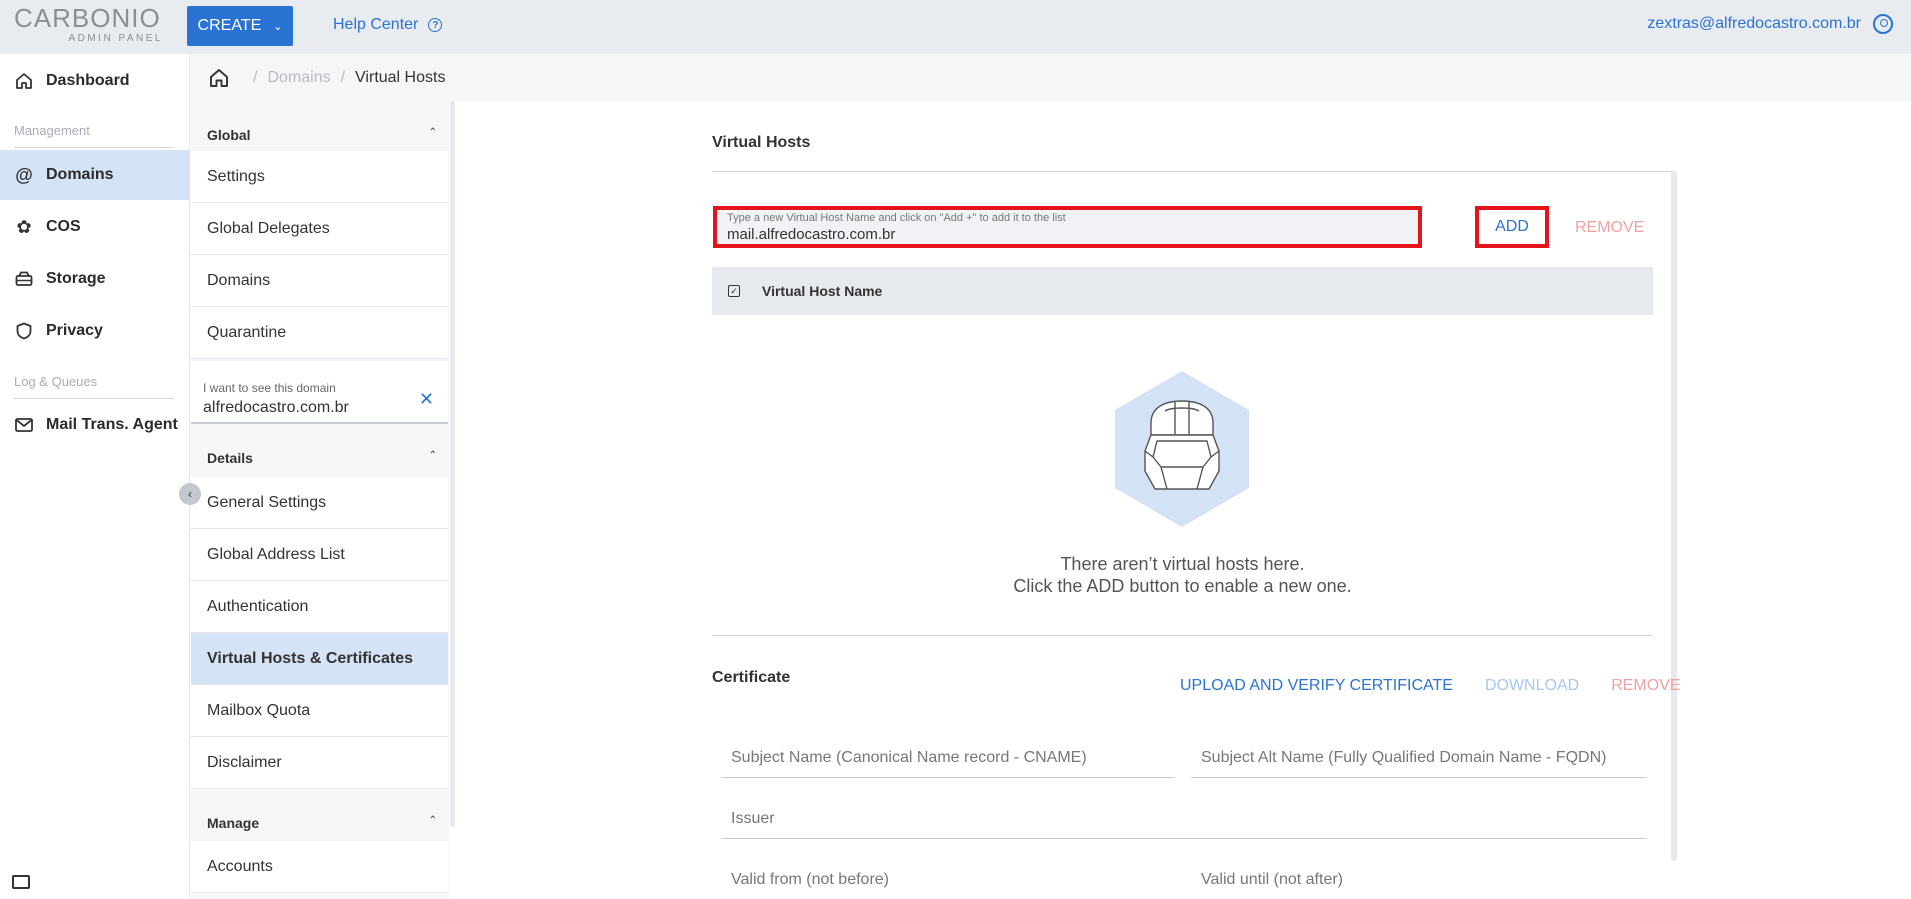 This screenshot has height=899, width=1911. Describe the element at coordinates (322, 458) in the screenshot. I see `submenu-details-header: Details ⌃` at that location.